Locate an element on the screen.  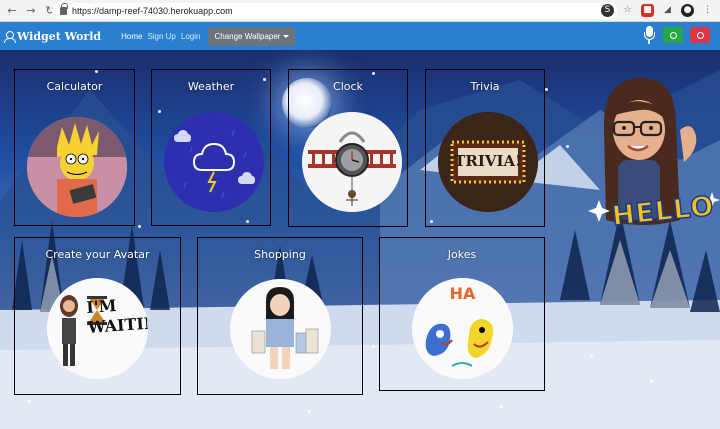
shopping-image is located at coordinates (280, 329).